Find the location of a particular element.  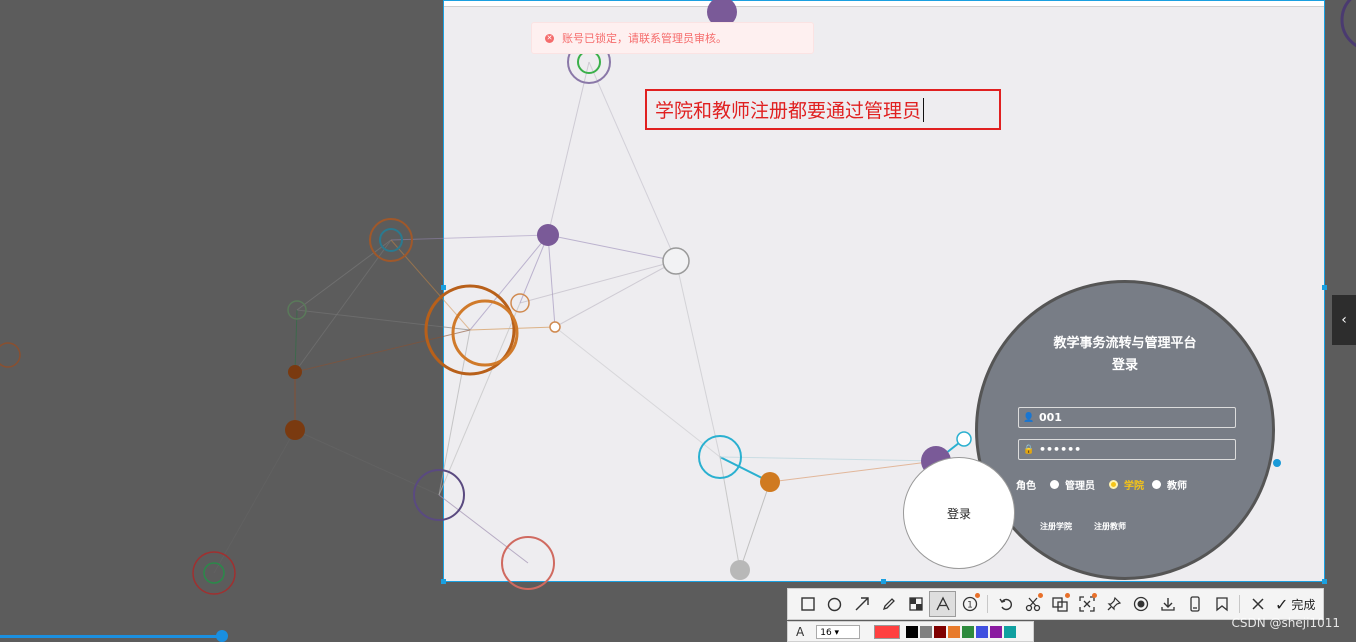

error-toast: ✕ 账号已锁定，请联系管理员审核。 is located at coordinates (672, 38).